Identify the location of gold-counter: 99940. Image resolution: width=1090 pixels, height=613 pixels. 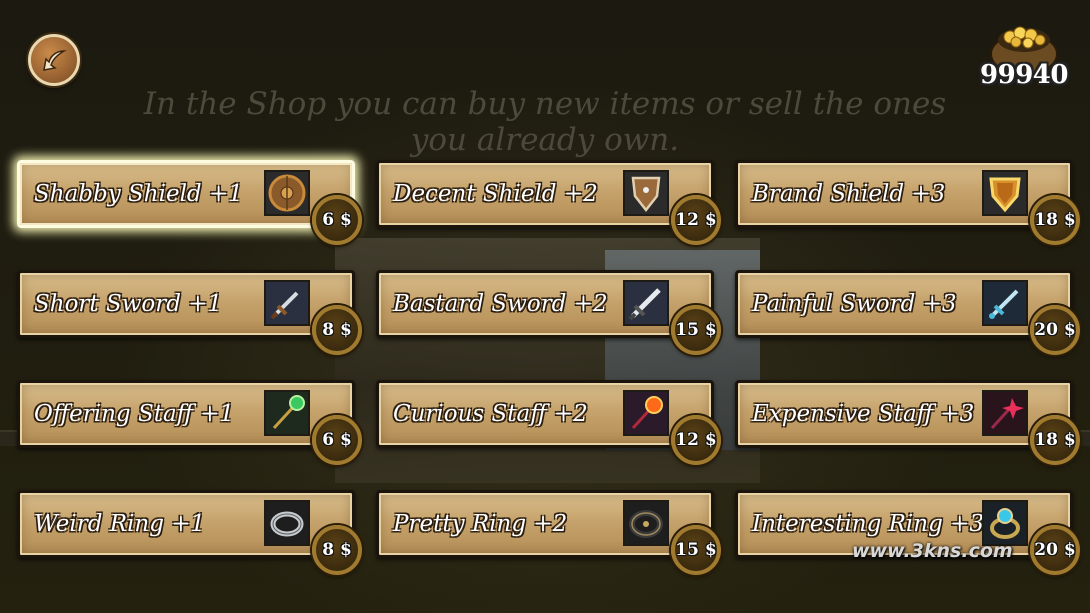
(1024, 58).